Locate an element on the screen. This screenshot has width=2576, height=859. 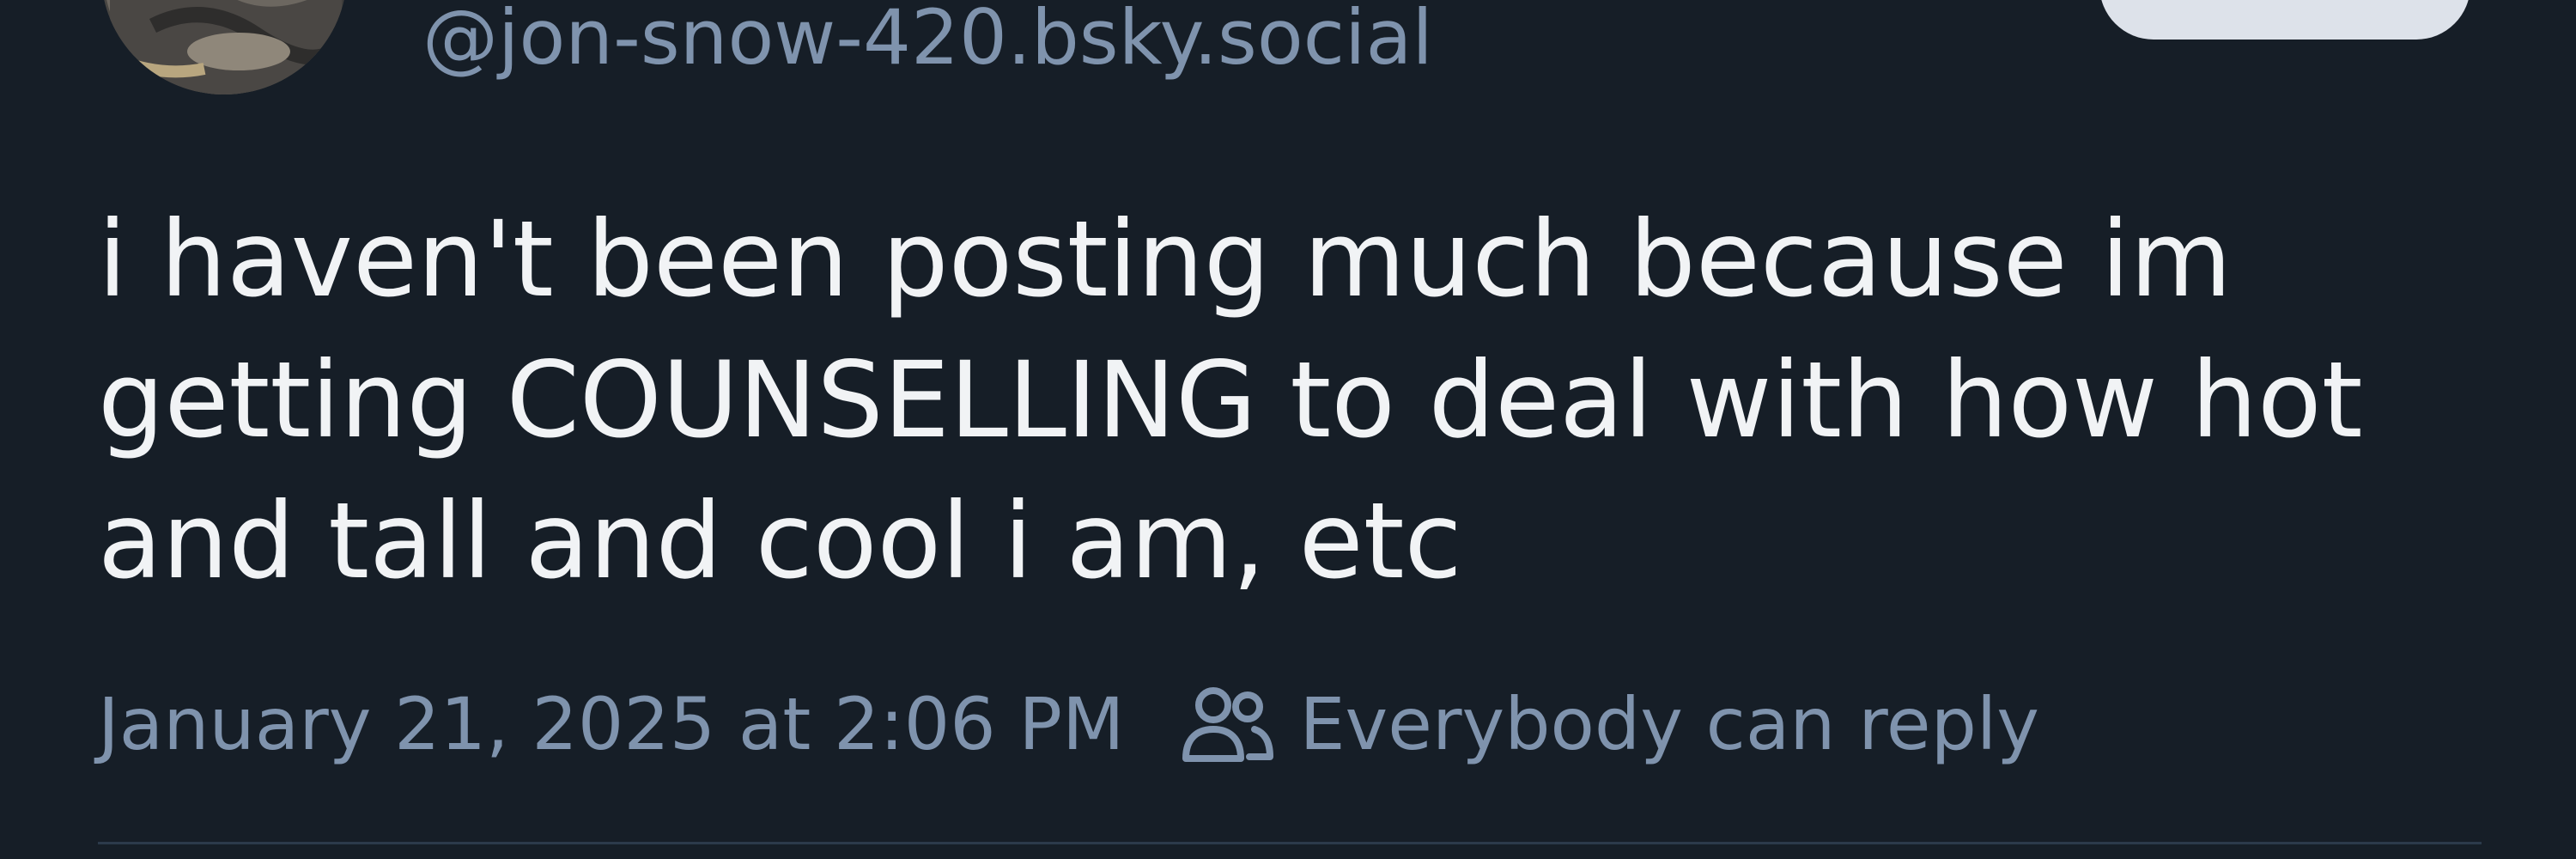
author-handle: @jon-snow-420.bsky.social is located at coordinates (928, 38).